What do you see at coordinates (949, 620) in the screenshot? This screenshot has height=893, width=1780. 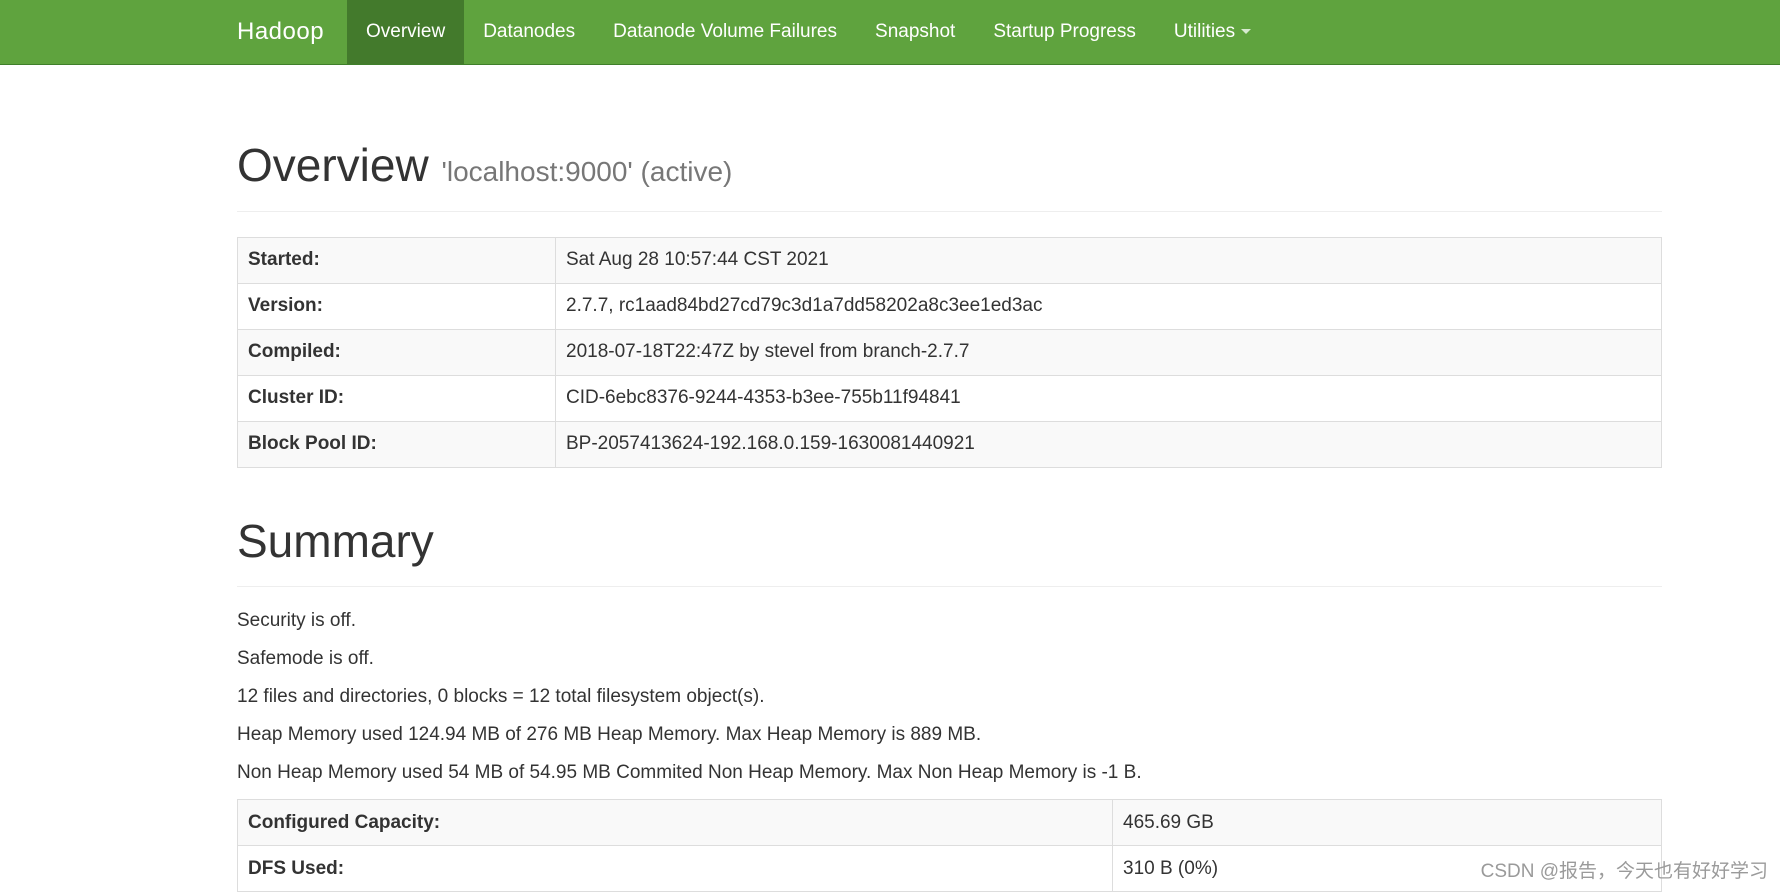 I see `security-status: Security is off.` at bounding box center [949, 620].